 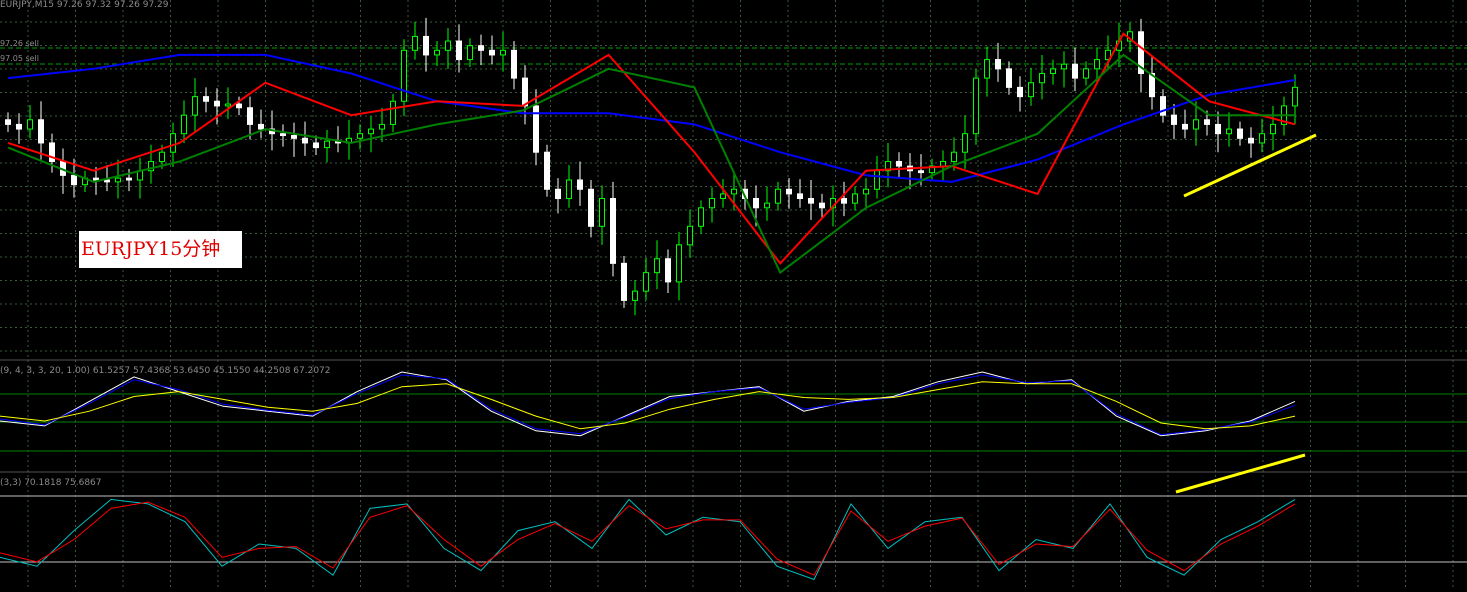 What do you see at coordinates (51, 483) in the screenshot?
I see `stochastic-panel-header: (3,3) 70.1818 75.6867` at bounding box center [51, 483].